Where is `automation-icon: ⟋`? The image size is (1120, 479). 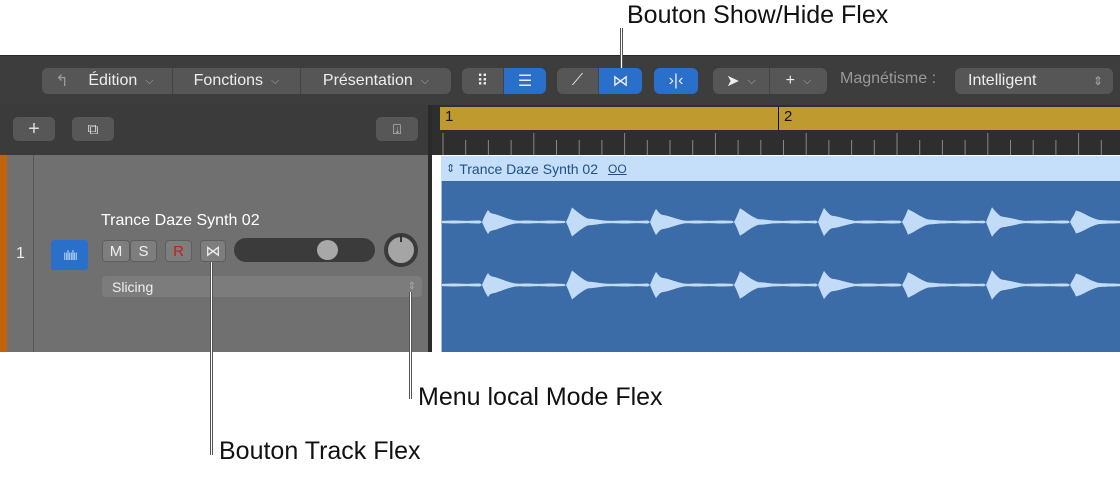 automation-icon: ⟋ is located at coordinates (578, 81).